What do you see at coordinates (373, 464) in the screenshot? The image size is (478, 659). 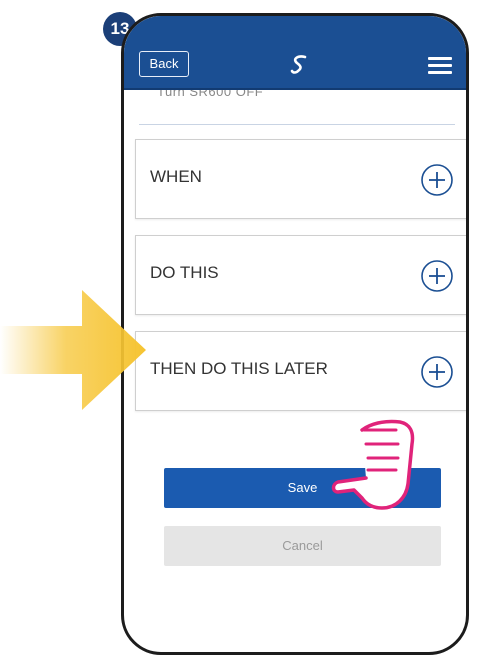 I see `pointing-hand-icon` at bounding box center [373, 464].